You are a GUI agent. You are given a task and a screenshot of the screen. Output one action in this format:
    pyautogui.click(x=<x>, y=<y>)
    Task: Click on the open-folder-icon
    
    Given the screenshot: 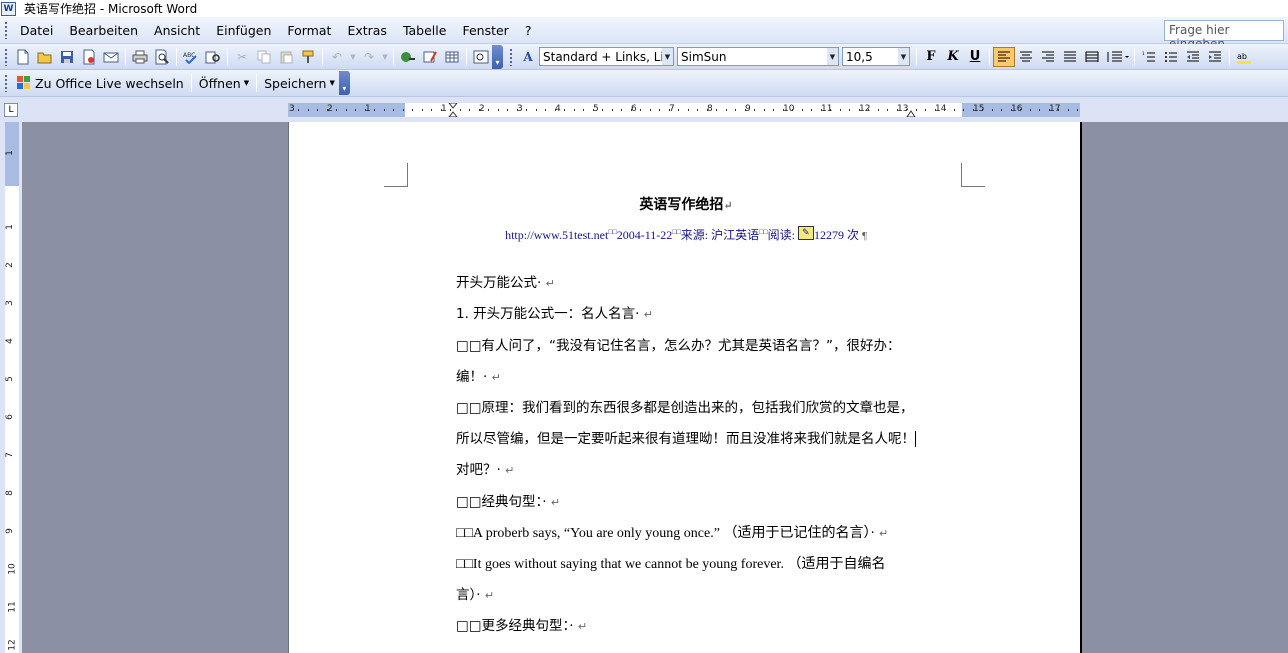 What is the action you would take?
    pyautogui.click(x=45, y=57)
    